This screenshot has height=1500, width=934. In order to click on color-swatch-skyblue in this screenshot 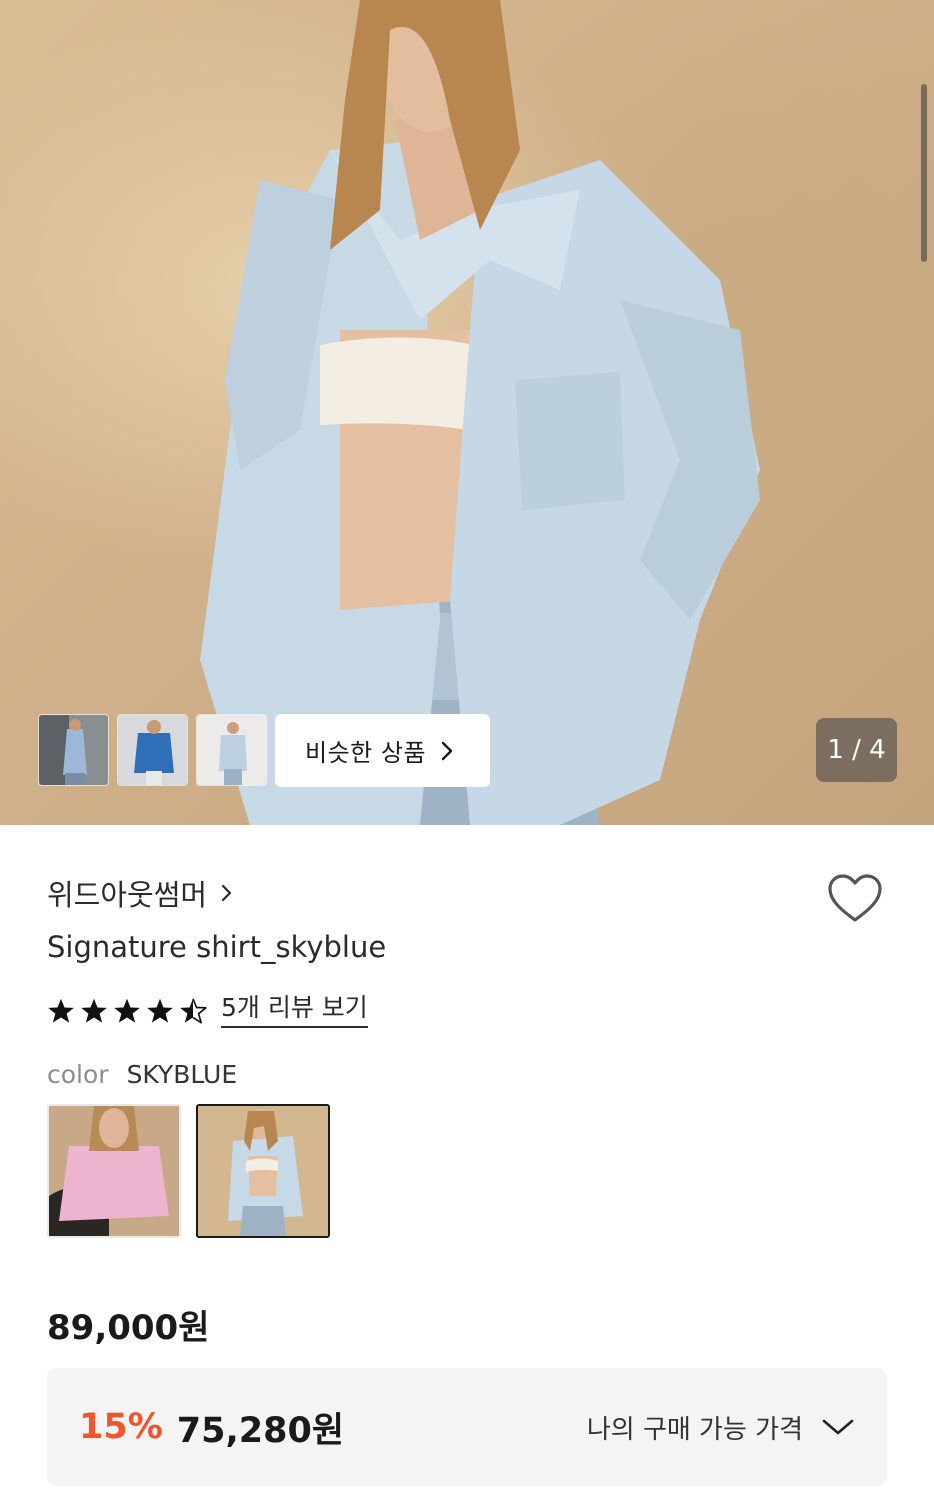, I will do `click(263, 1171)`.